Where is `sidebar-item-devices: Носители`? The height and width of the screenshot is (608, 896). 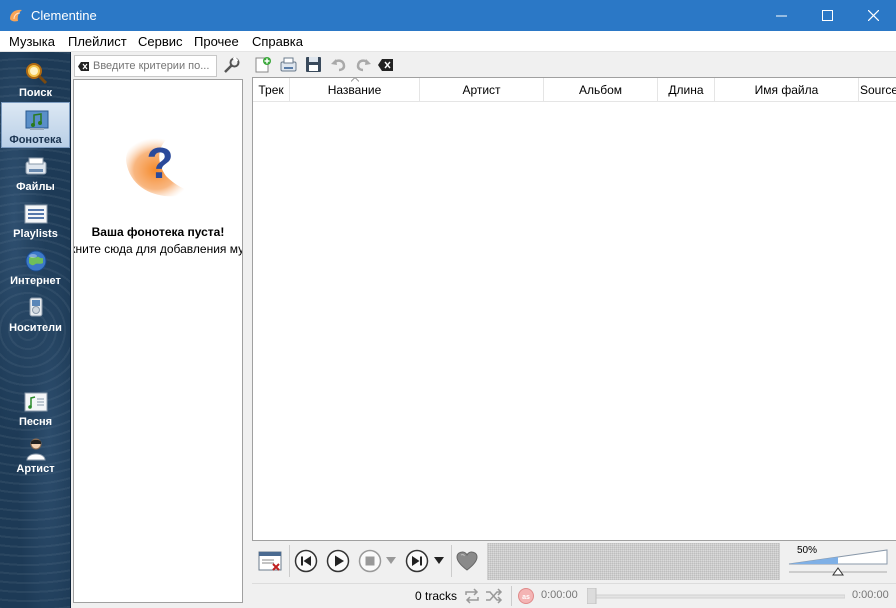
sidebar-item-devices: Носители is located at coordinates (35, 314).